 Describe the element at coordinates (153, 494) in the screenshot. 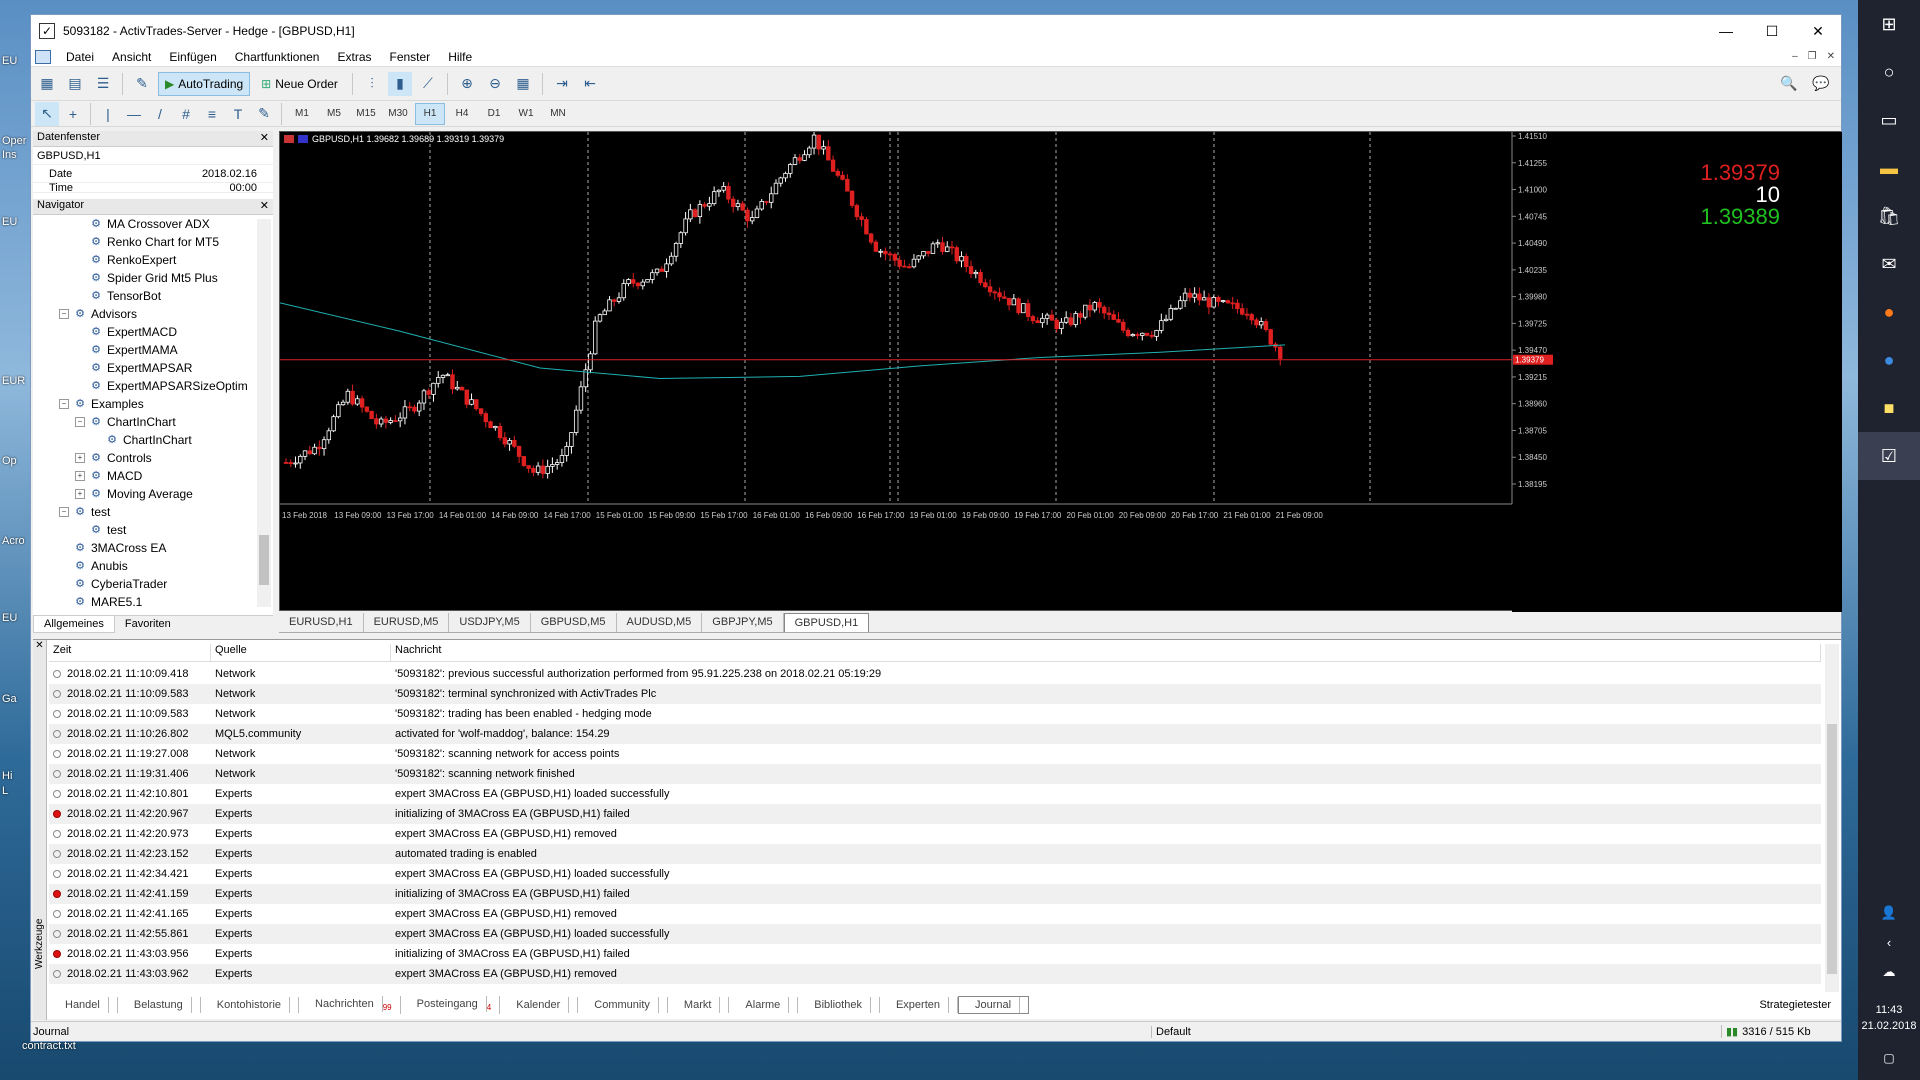

I see `navigator-item: + ⚙ Moving Average` at that location.